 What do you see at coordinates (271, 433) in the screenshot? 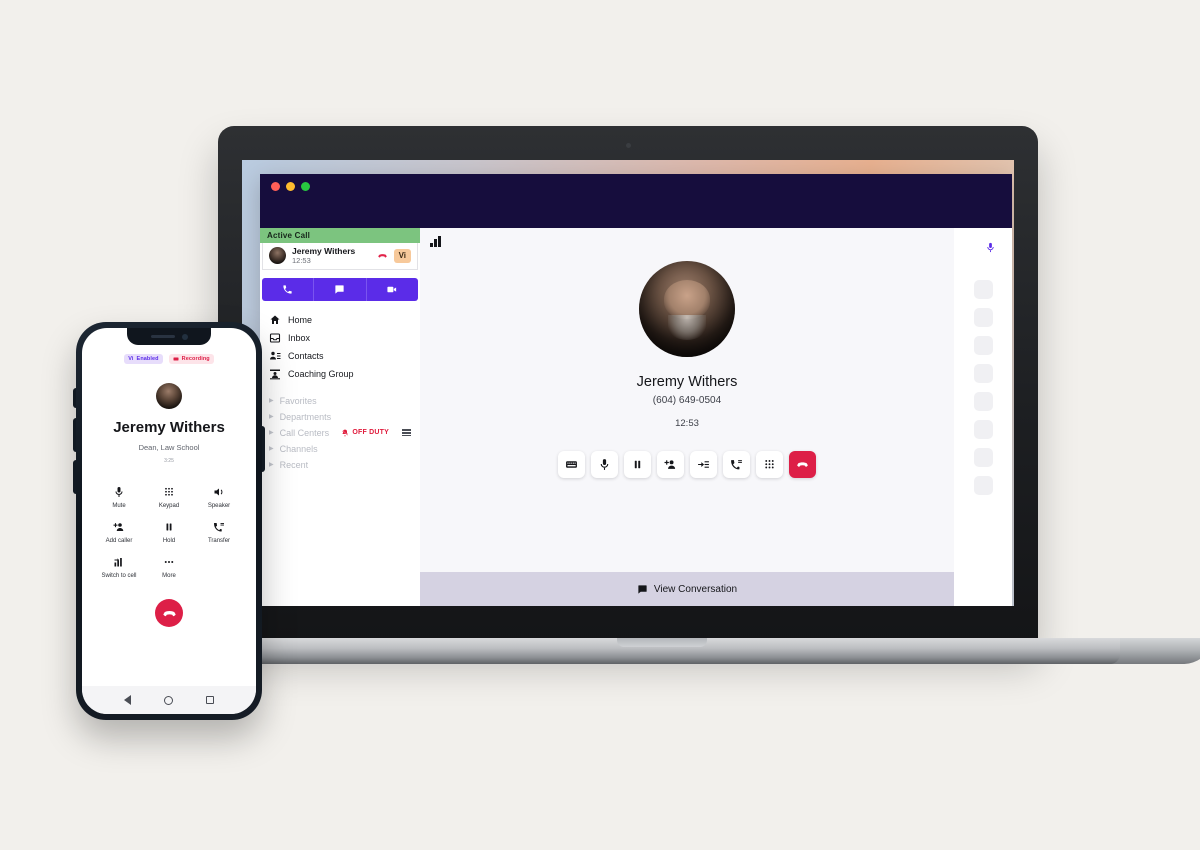
I see `chevron-right-icon: ▶` at bounding box center [271, 433].